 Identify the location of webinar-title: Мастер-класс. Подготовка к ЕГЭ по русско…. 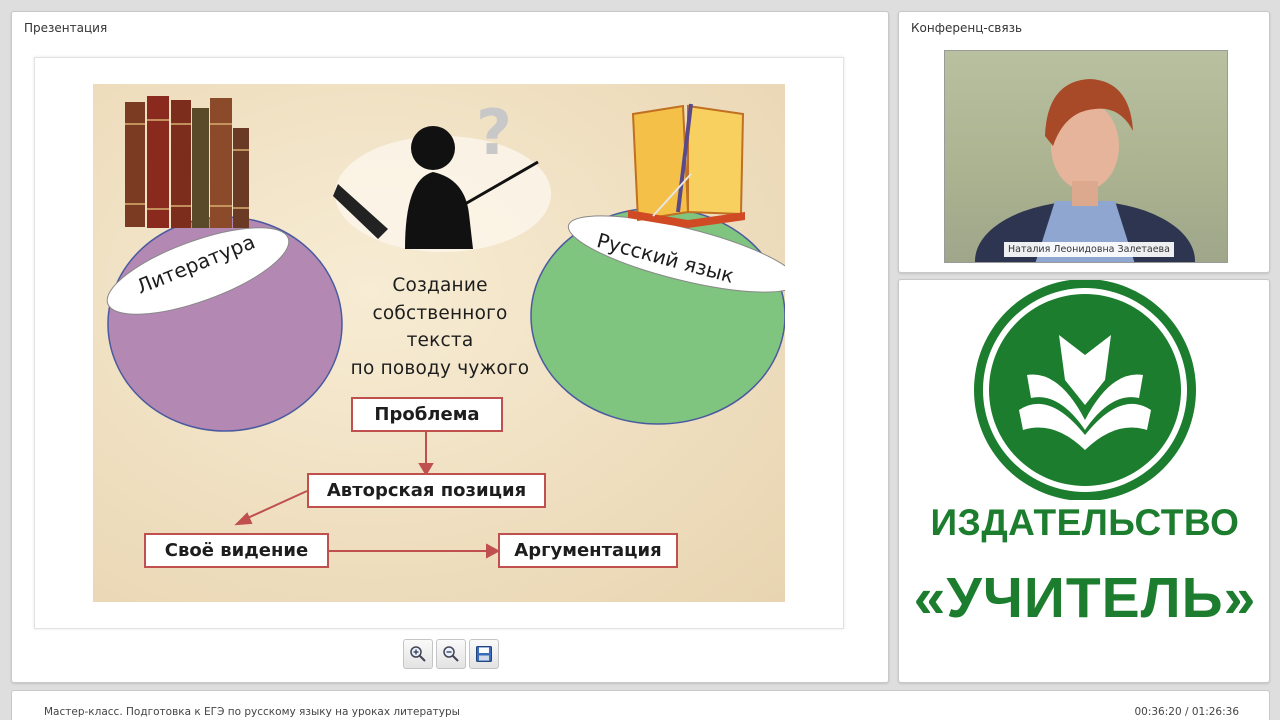
(252, 712).